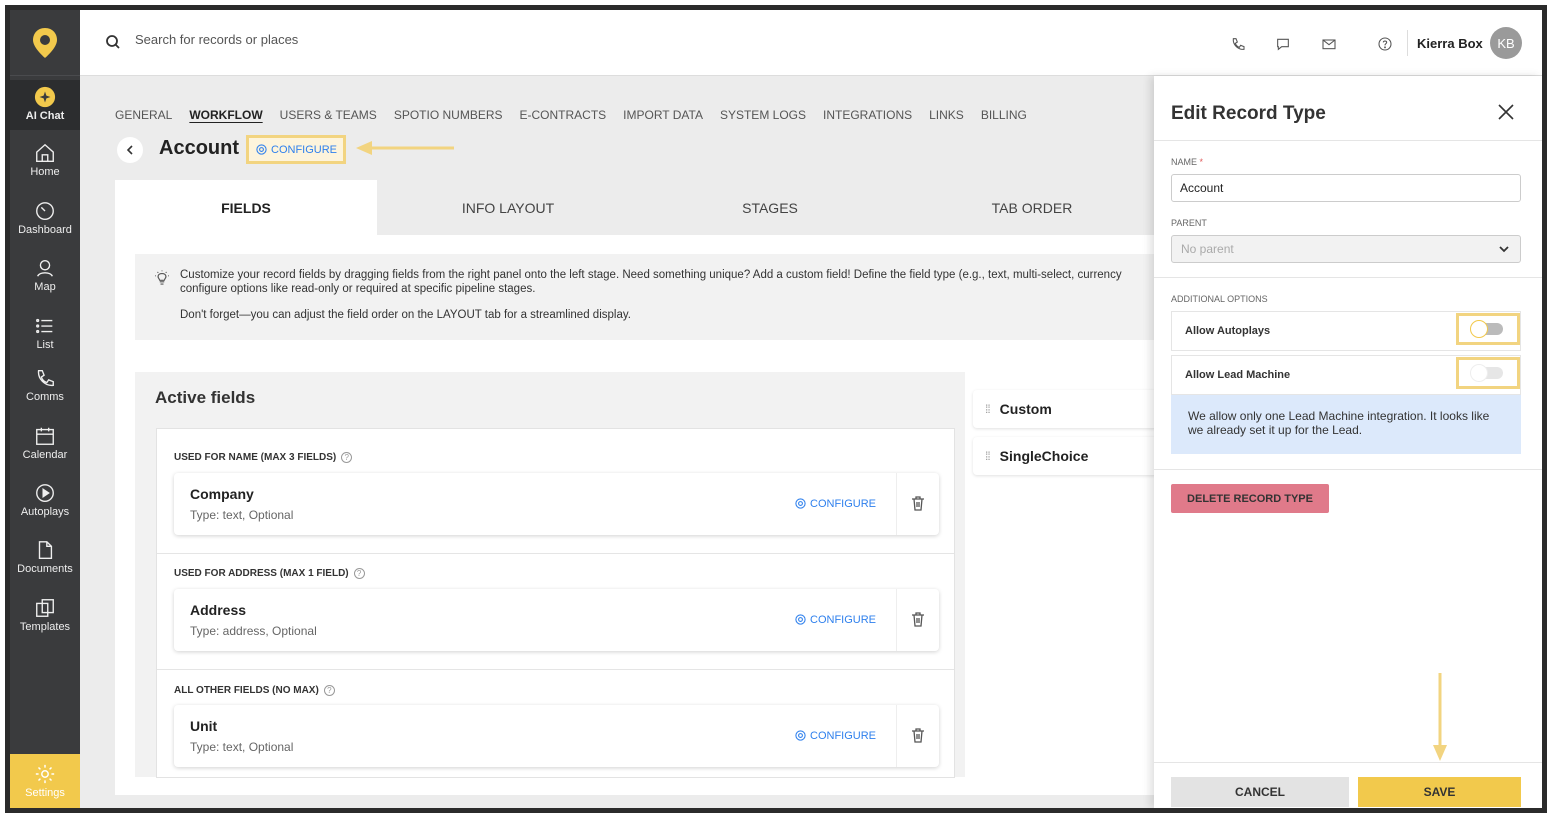 Image resolution: width=1552 pixels, height=818 pixels. What do you see at coordinates (663, 115) in the screenshot?
I see `settings-nav-import-data: IMPORT DATA` at bounding box center [663, 115].